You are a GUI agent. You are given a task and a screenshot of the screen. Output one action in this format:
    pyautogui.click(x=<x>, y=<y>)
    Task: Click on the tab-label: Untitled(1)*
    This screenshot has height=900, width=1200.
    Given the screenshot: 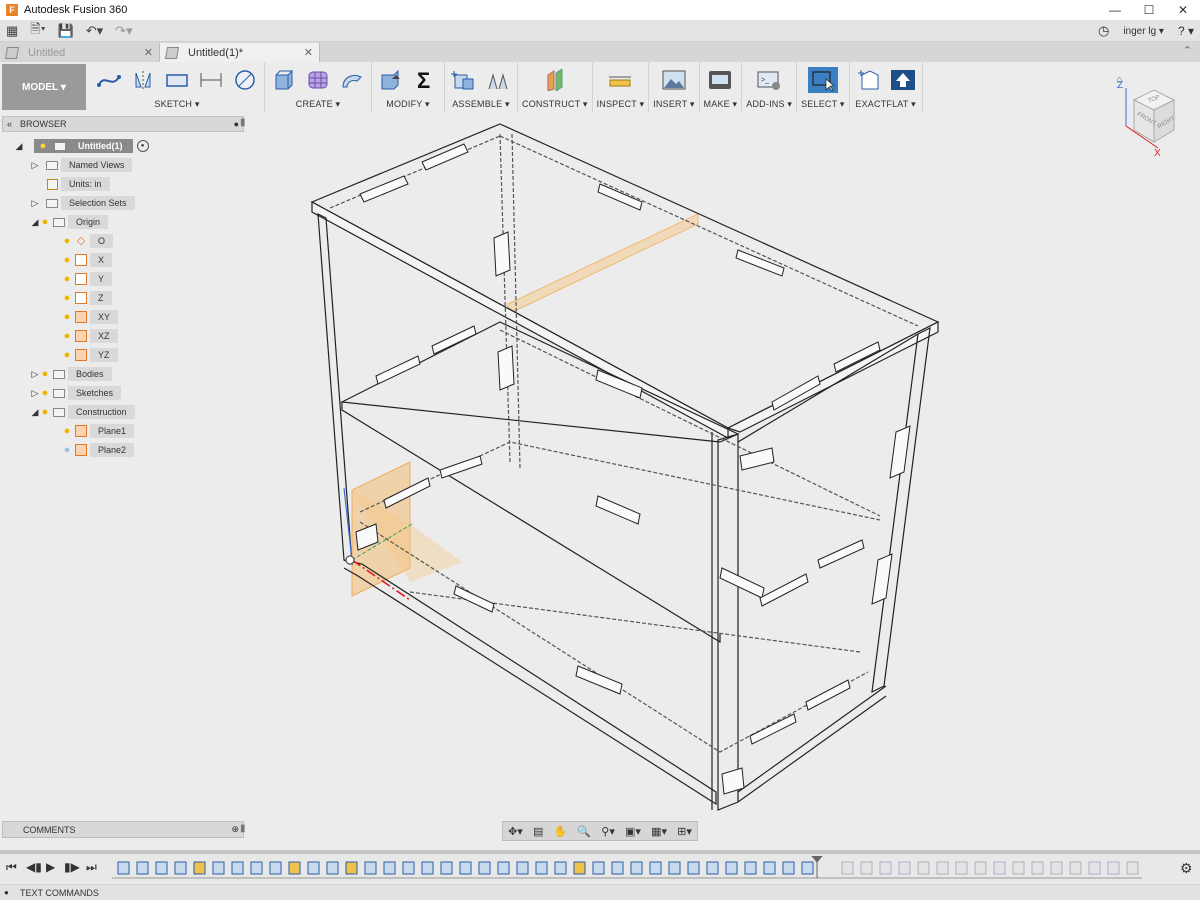 What is the action you would take?
    pyautogui.click(x=216, y=52)
    